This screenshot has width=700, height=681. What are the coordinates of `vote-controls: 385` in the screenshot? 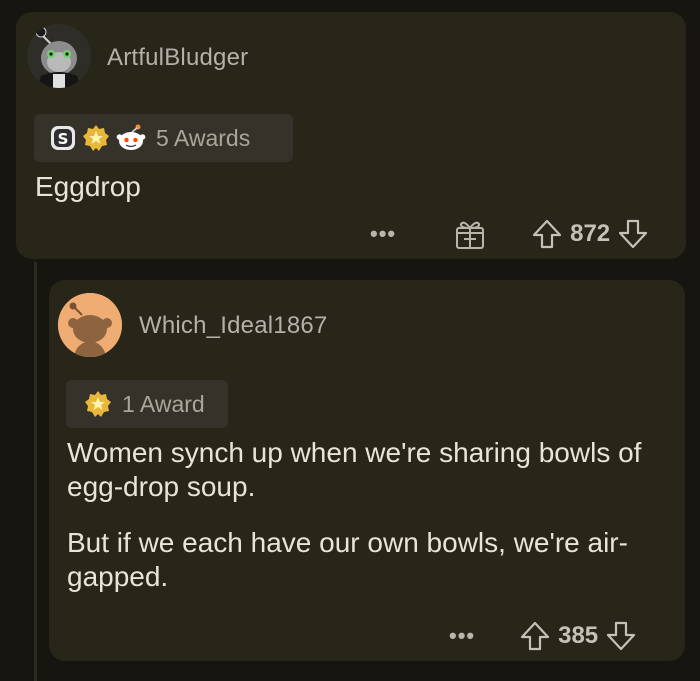 It's located at (578, 636).